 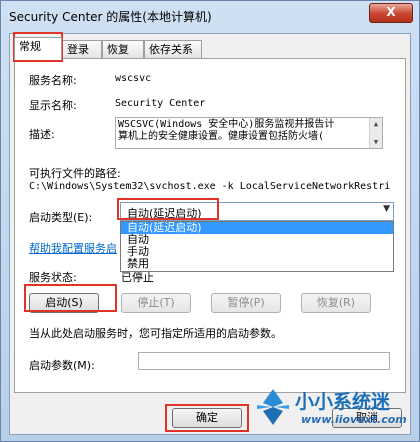 I want to click on highlight-ok-button, so click(x=207, y=418).